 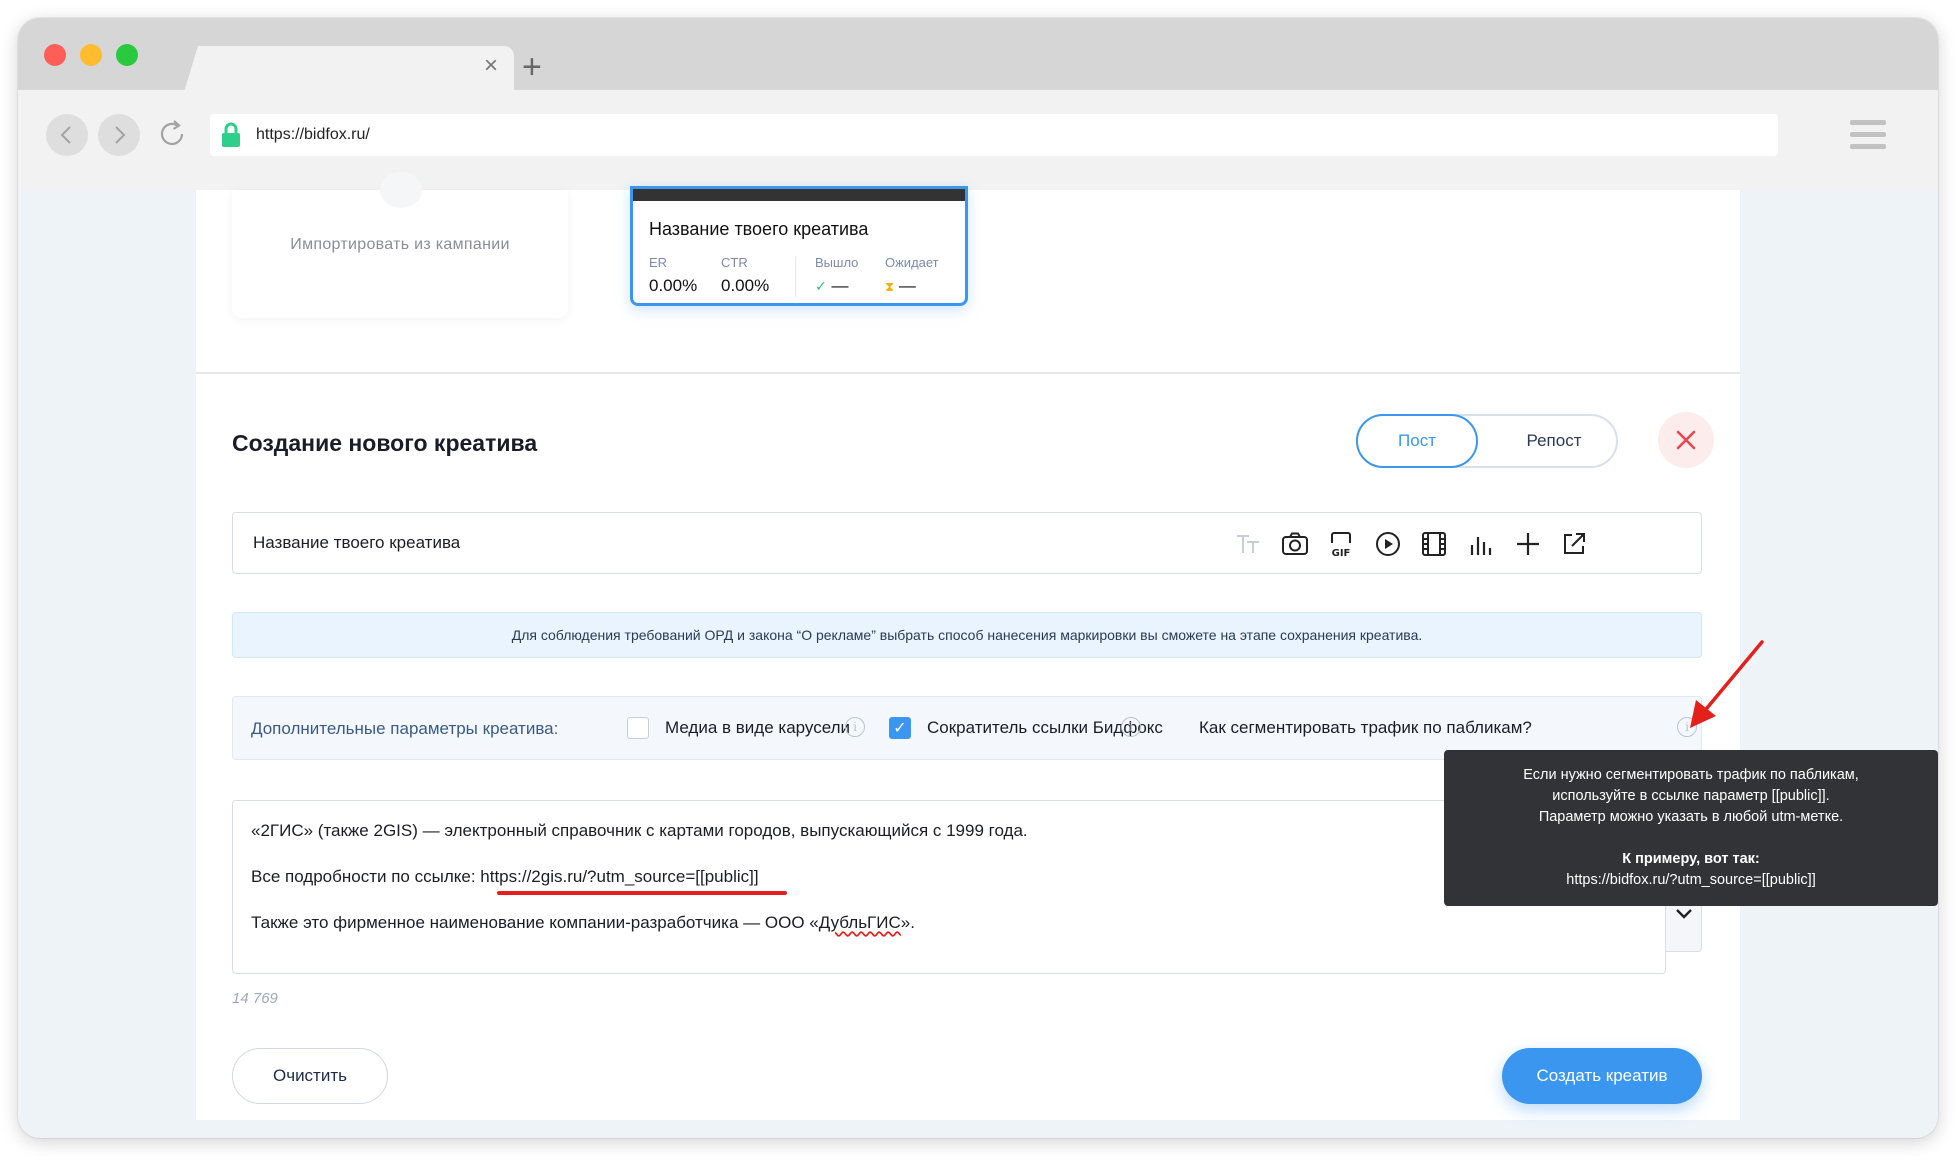 I want to click on browser-tab: ×, so click(x=349, y=69).